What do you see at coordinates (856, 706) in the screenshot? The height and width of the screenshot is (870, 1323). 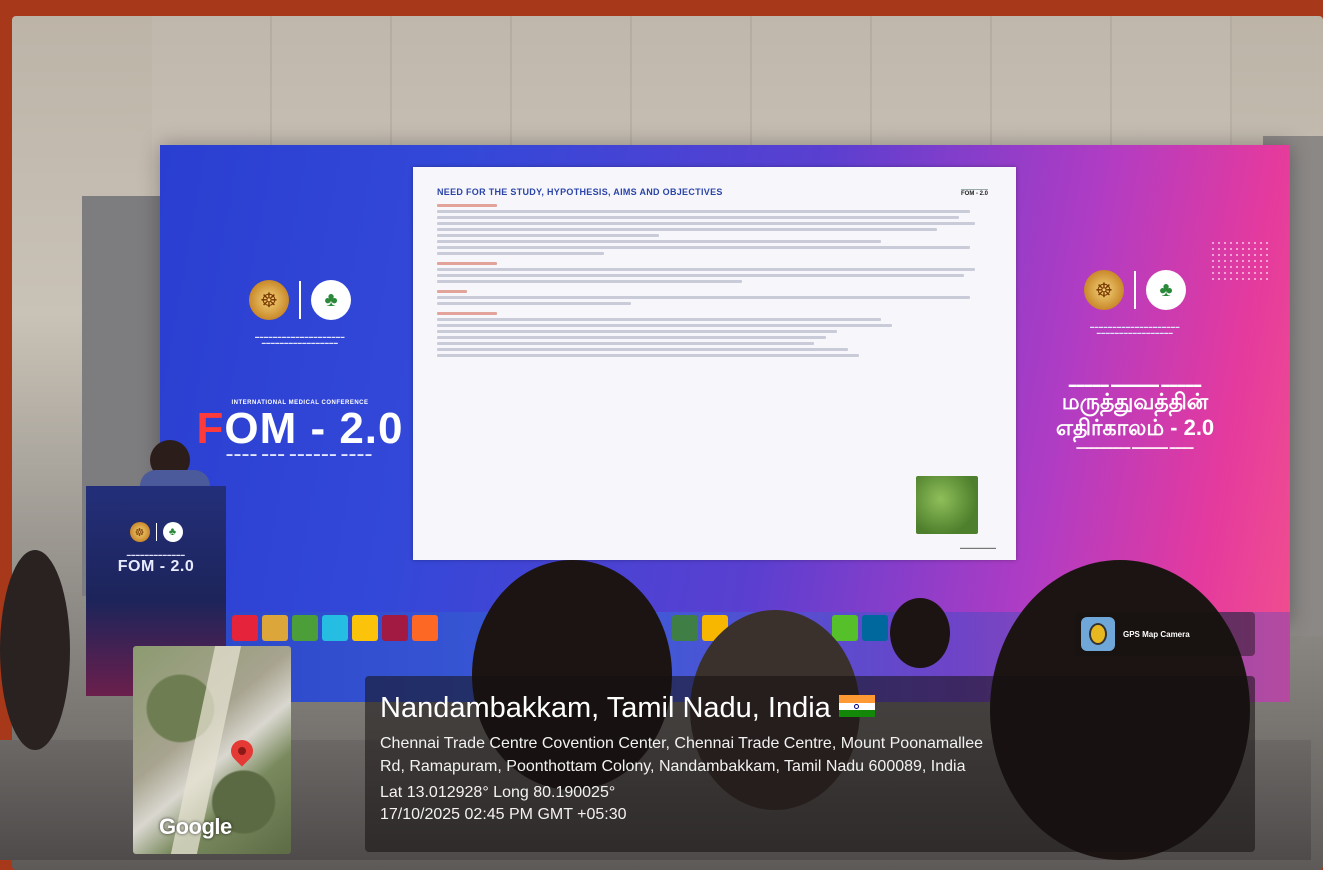 I see `india-flag-icon` at bounding box center [856, 706].